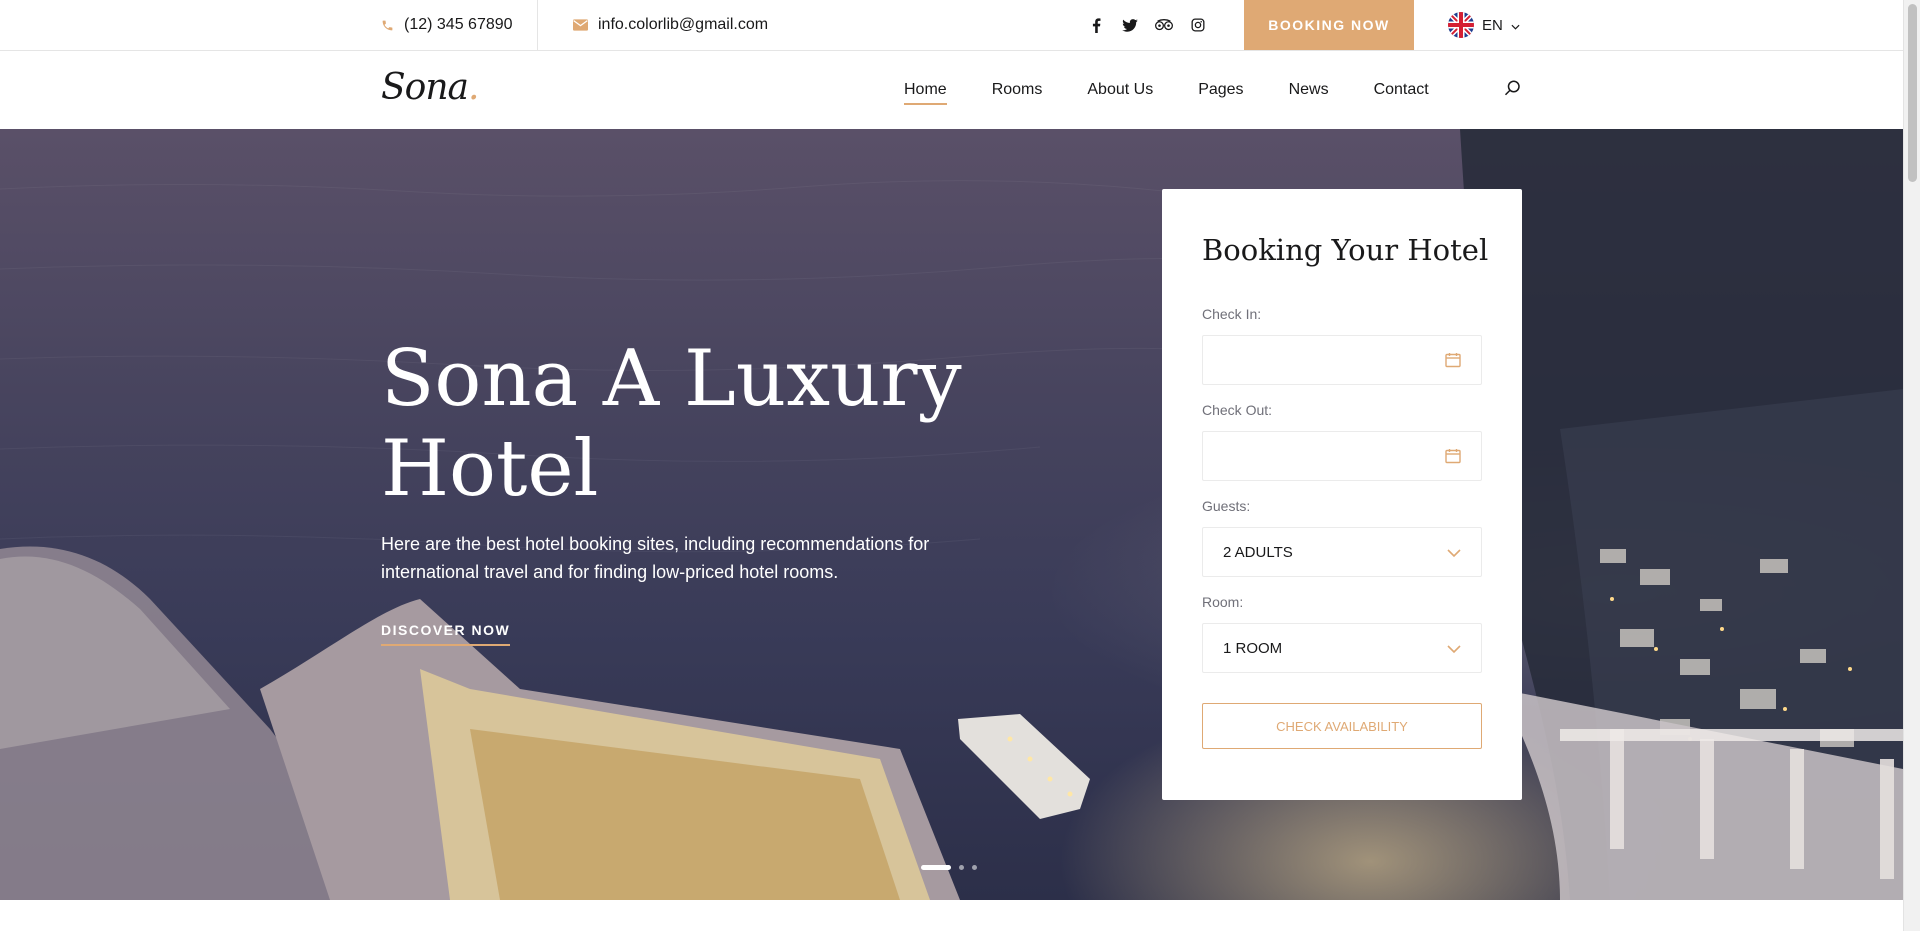 The width and height of the screenshot is (1920, 931). What do you see at coordinates (387, 25) in the screenshot?
I see `phone-icon` at bounding box center [387, 25].